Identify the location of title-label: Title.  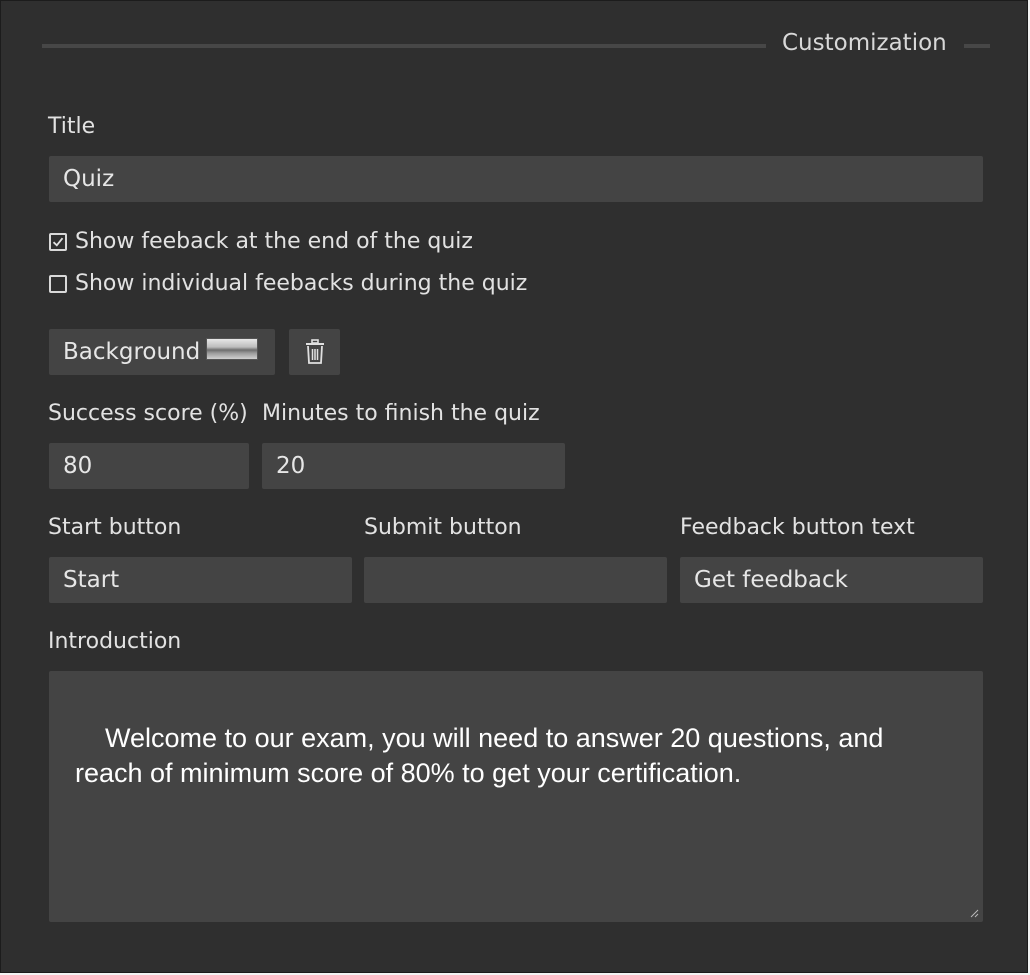
(72, 126).